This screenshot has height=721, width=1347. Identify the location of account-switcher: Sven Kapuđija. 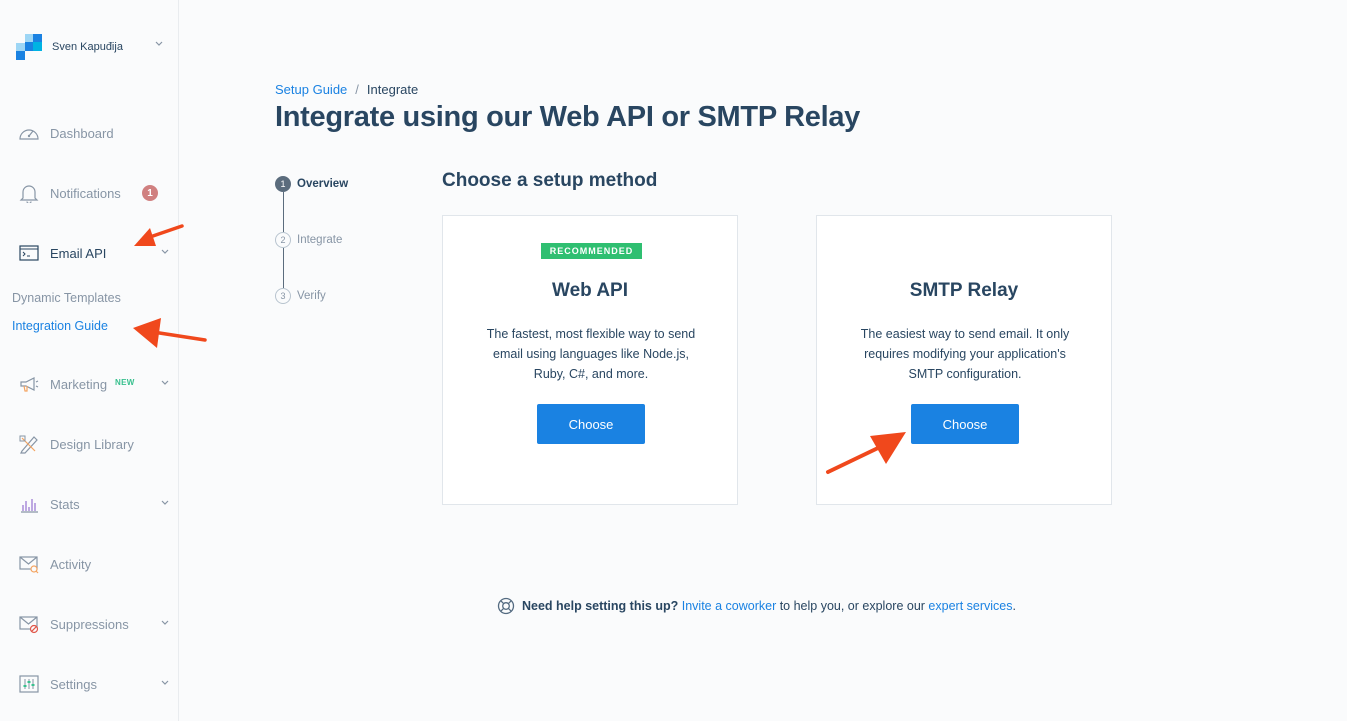
(93, 47).